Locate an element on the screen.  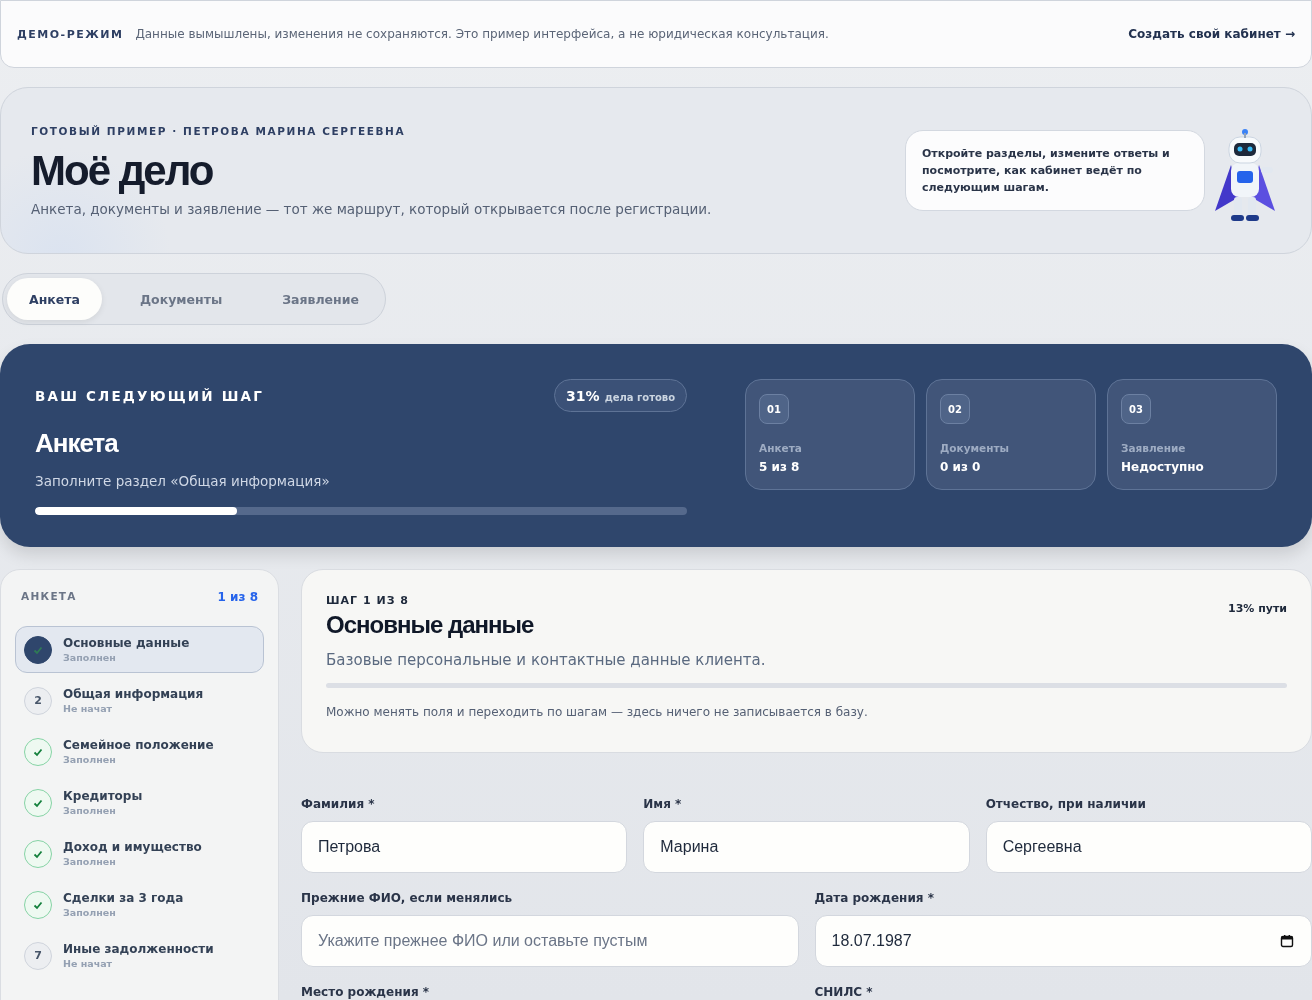
step-counter: ШАГ 1 ИЗ 8 is located at coordinates (367, 601).